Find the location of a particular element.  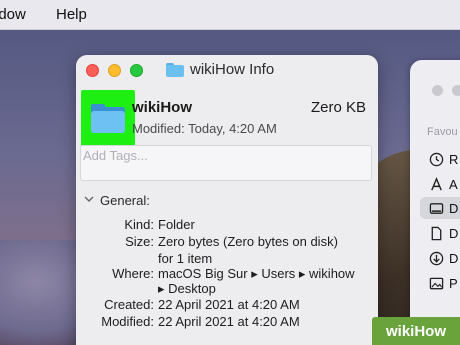

sidebar-item-recents: R is located at coordinates (440, 159).